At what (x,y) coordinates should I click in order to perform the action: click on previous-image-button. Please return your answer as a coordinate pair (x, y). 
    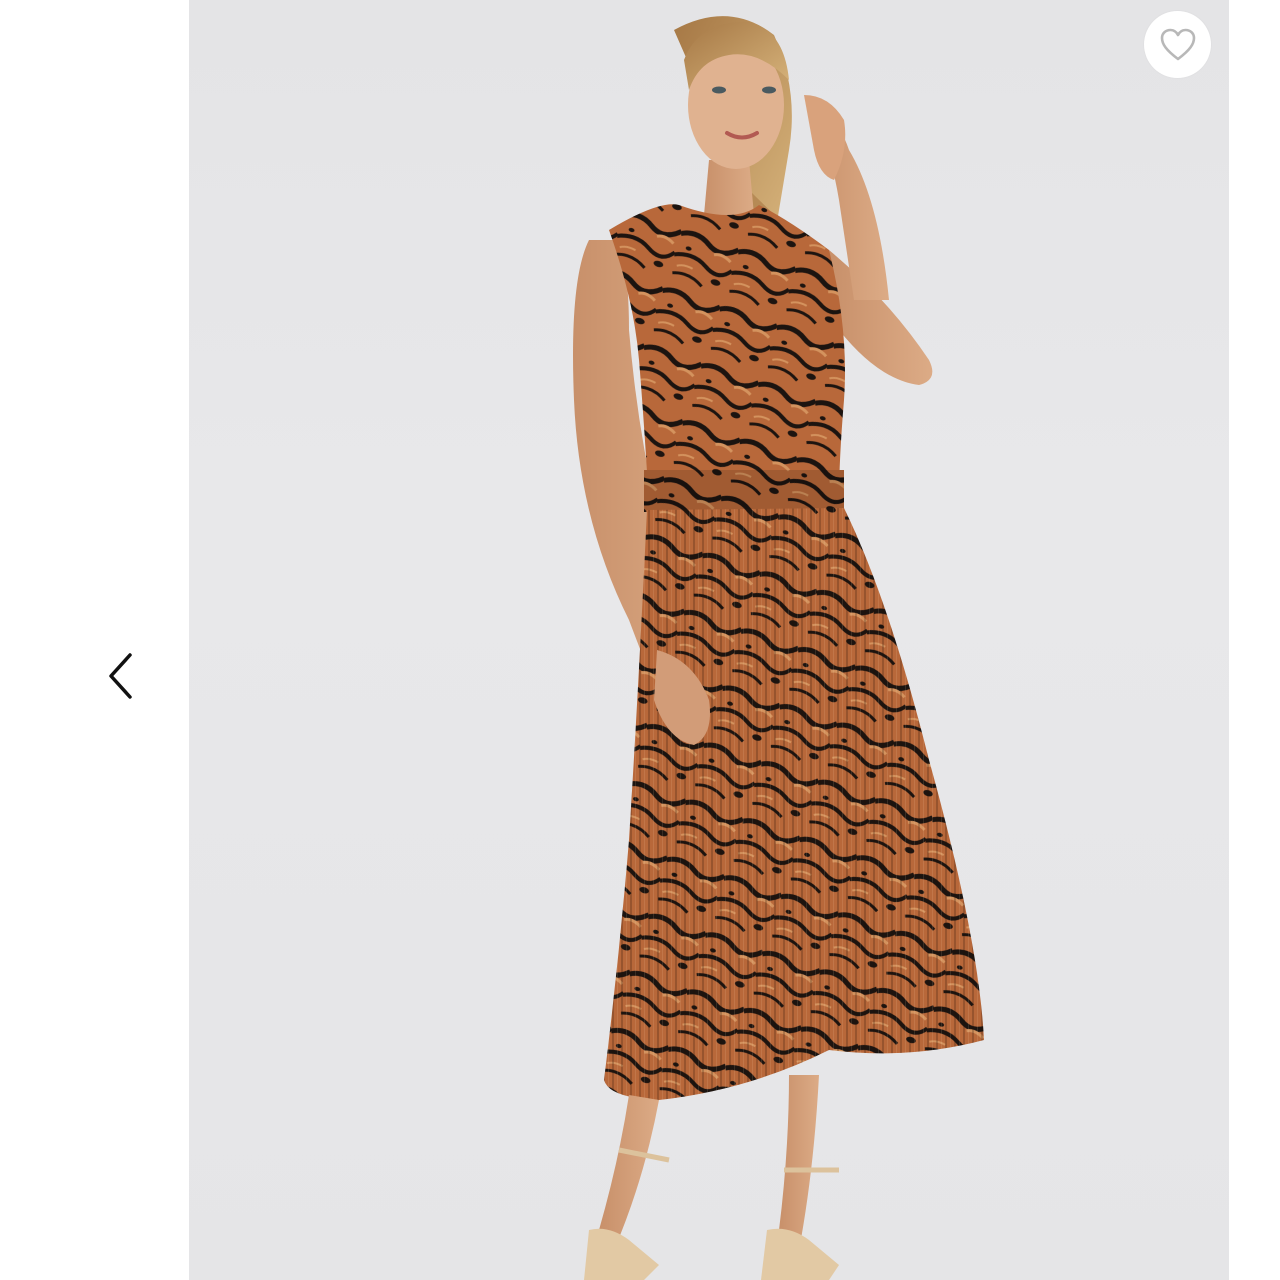
    Looking at the image, I should click on (120, 676).